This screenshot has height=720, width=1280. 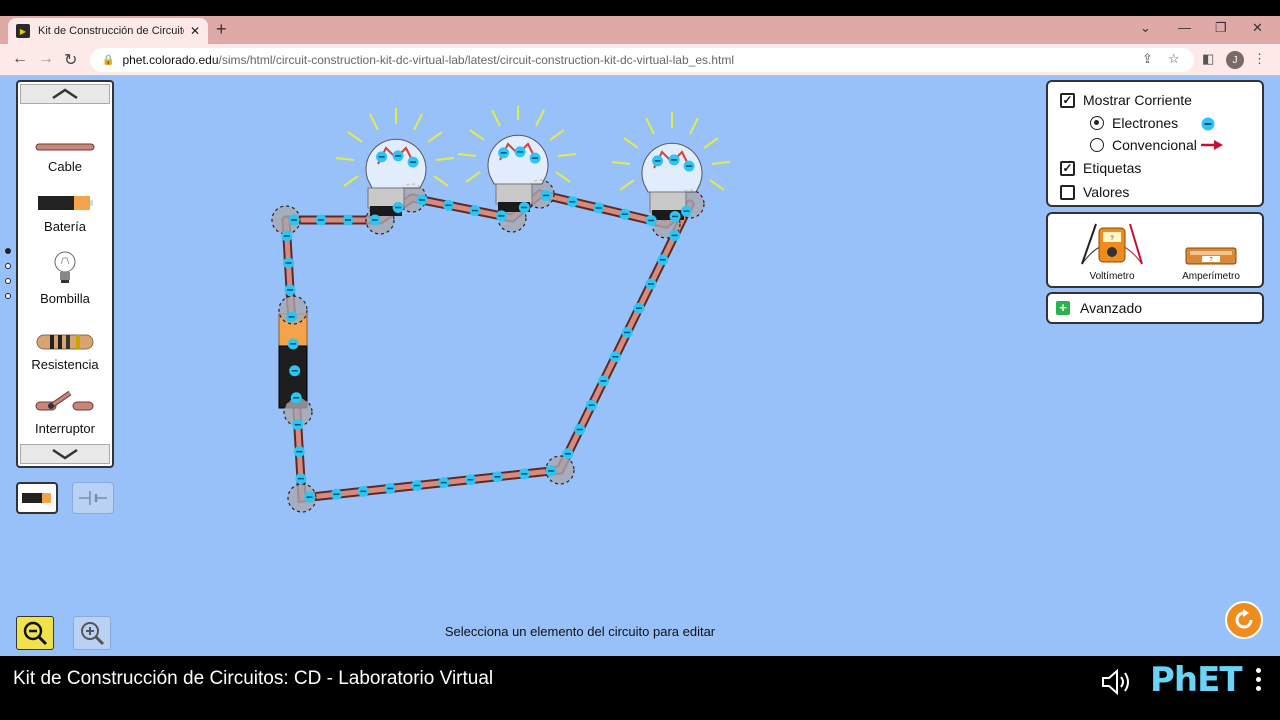 I want to click on sidepanel-icon: ◧, so click(x=1208, y=59).